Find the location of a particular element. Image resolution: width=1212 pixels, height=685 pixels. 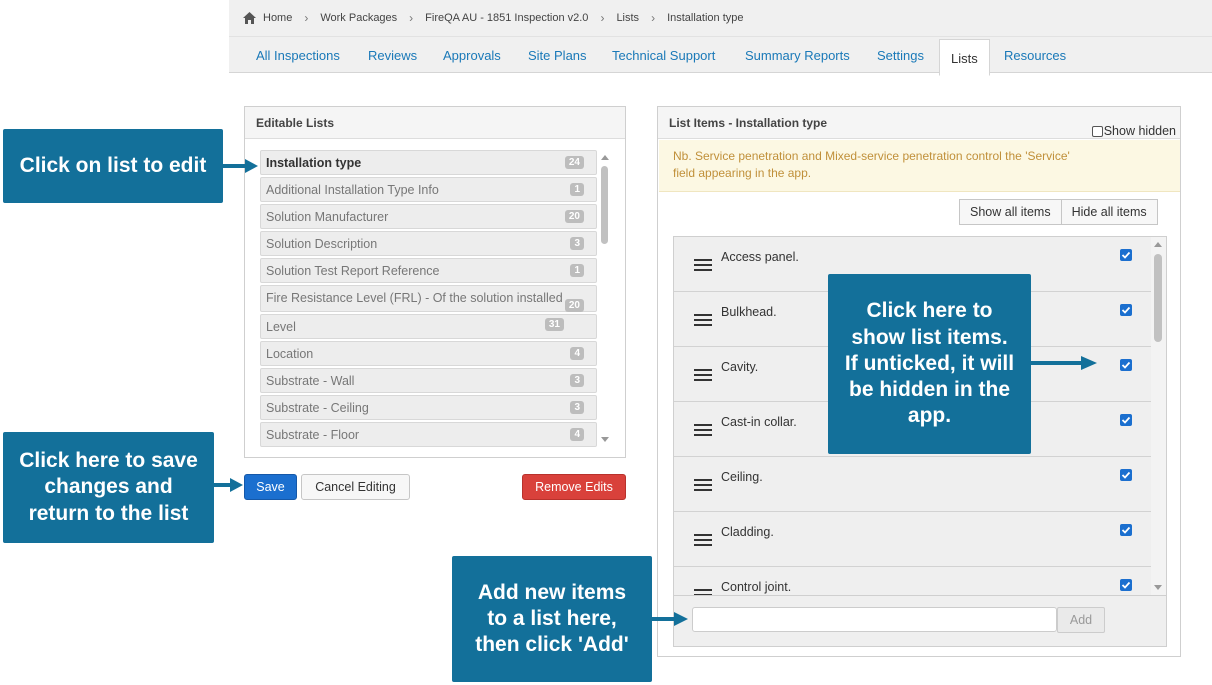

list-item-label: Cavity. is located at coordinates (740, 367).